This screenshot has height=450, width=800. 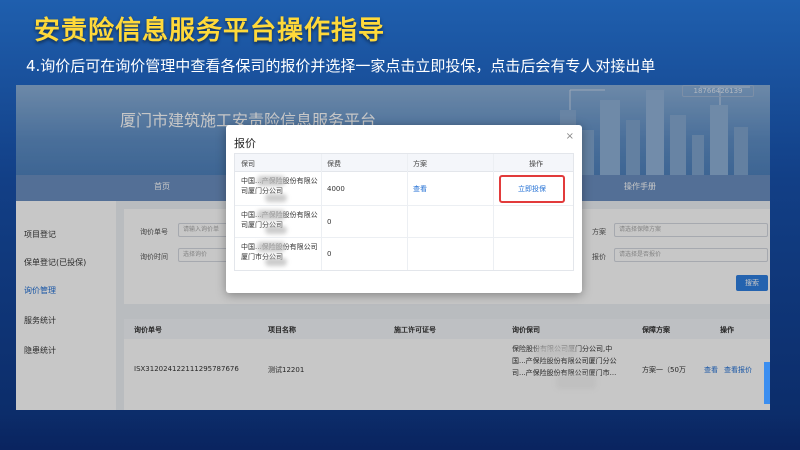 I want to click on quote-table-header: 保司 保费 方案 操作, so click(x=404, y=163).